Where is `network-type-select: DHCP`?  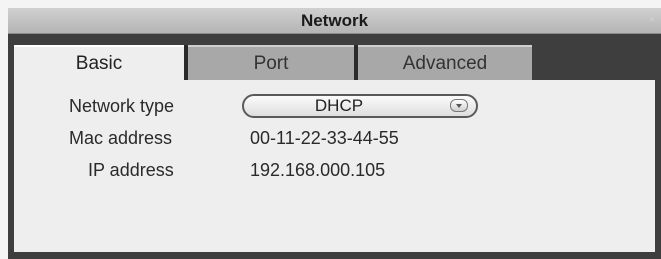
network-type-select: DHCP is located at coordinates (360, 106).